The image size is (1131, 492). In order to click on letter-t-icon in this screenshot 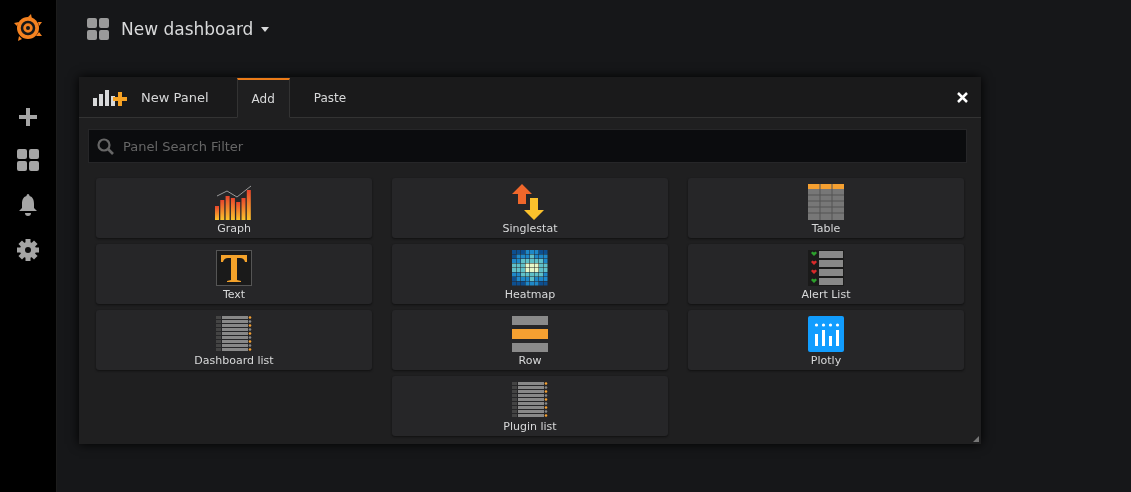, I will do `click(234, 268)`.